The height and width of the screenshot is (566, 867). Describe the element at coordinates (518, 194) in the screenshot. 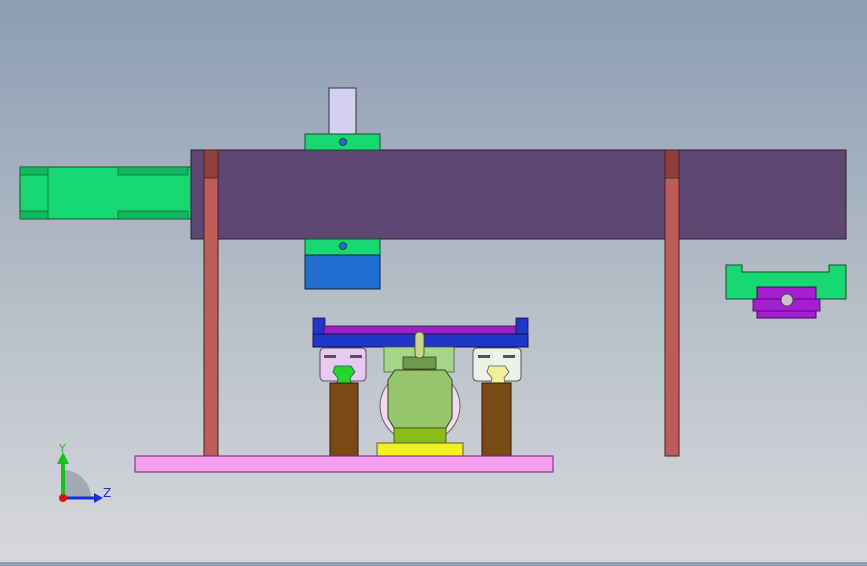

I see `main-beam` at that location.